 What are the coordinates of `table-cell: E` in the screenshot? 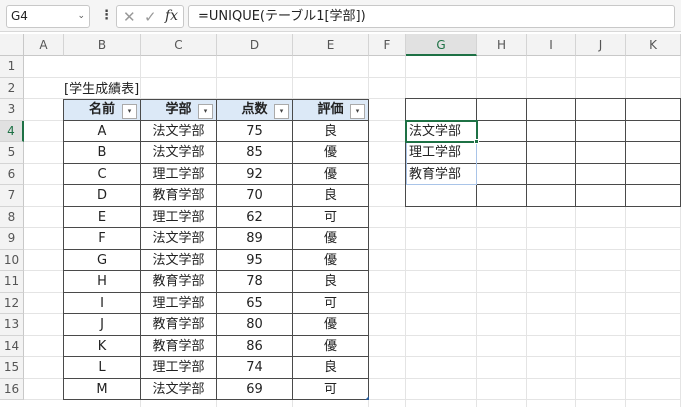 It's located at (102, 217).